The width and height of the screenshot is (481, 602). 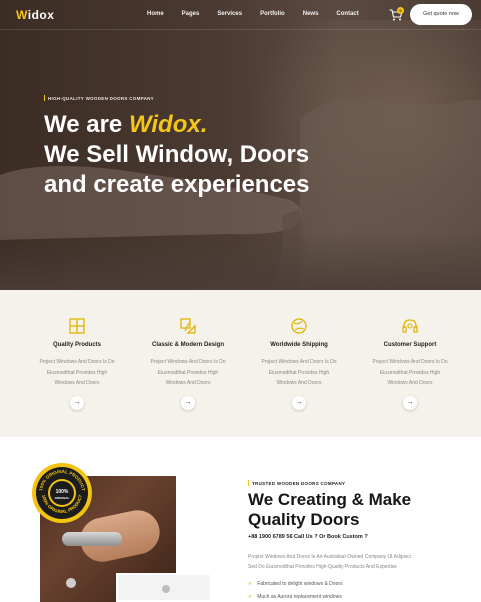 I want to click on check-item-text: Much as Aurora replacement windows, so click(x=299, y=597).